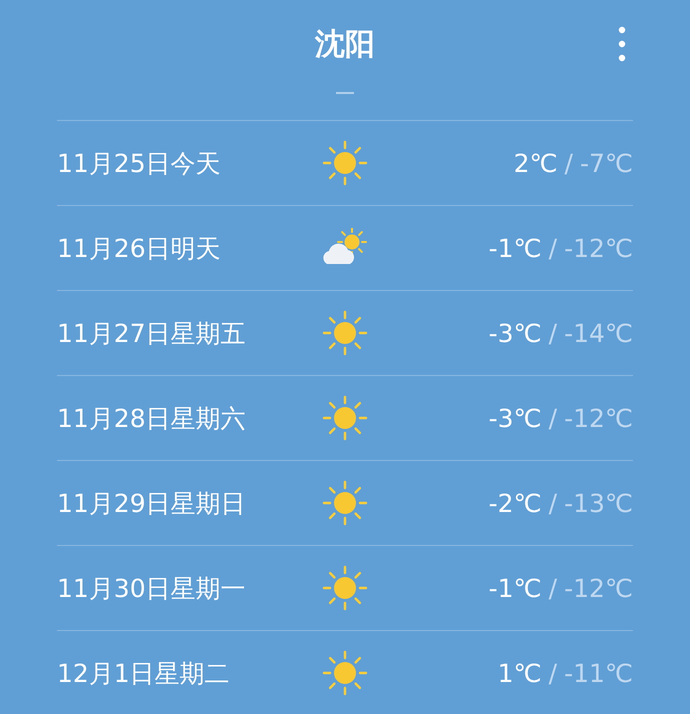  I want to click on forecast-date: 11月28日星期六, so click(152, 418).